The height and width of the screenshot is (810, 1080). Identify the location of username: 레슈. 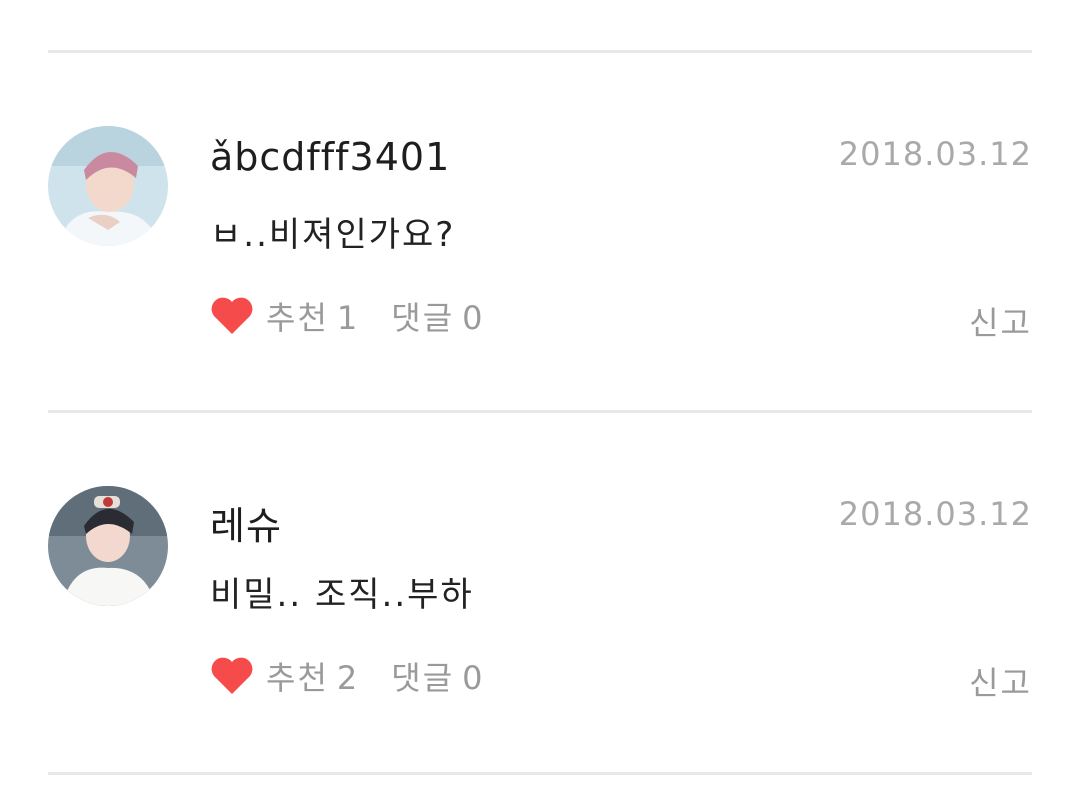
(246, 522).